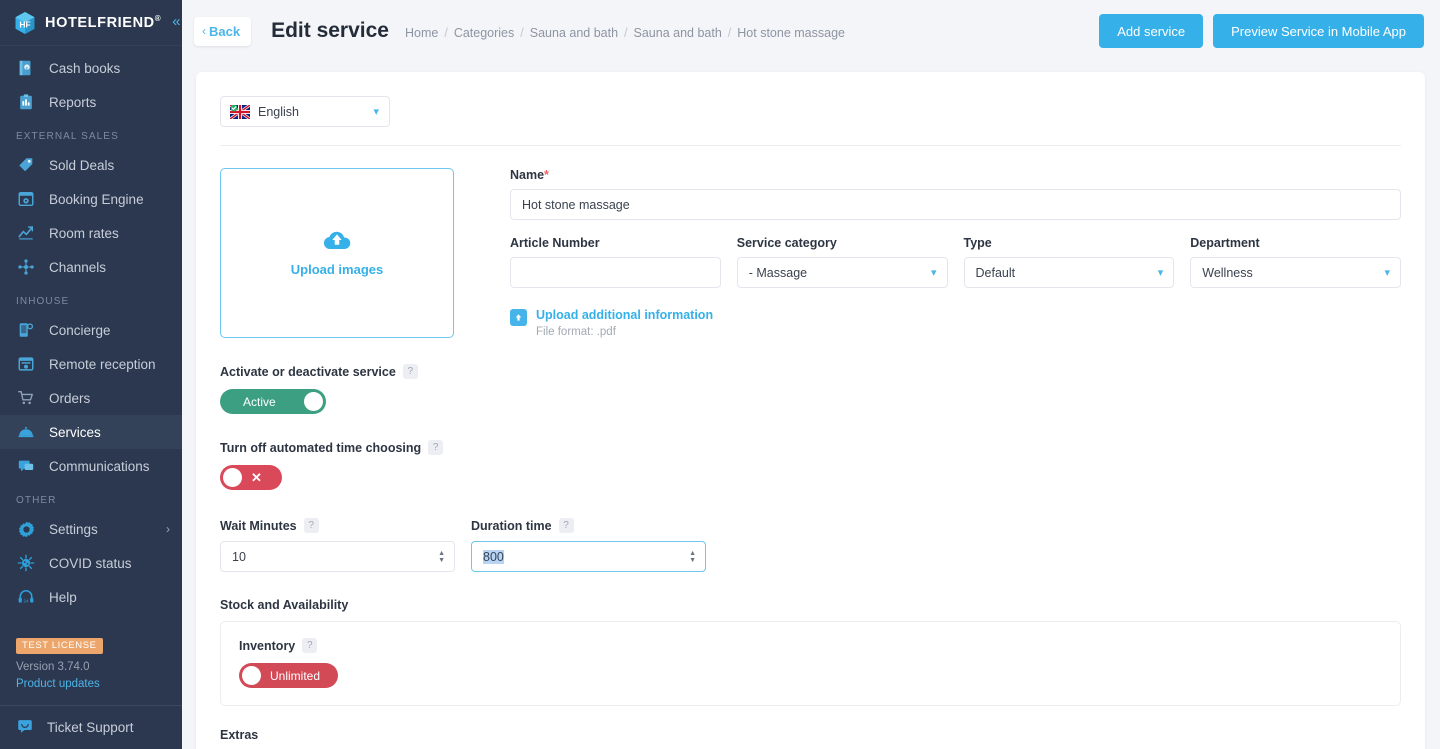  What do you see at coordinates (99, 466) in the screenshot?
I see `sidebar-item-label: Communications` at bounding box center [99, 466].